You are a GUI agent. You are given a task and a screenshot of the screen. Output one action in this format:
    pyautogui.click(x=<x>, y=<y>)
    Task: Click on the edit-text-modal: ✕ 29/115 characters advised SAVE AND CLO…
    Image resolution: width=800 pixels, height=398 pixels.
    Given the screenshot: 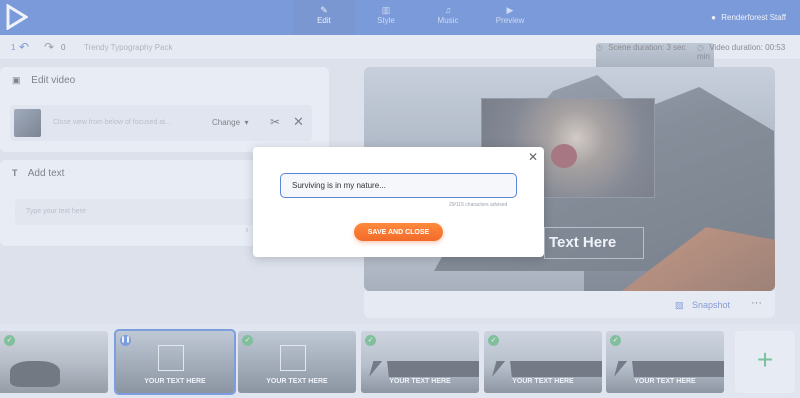 What is the action you would take?
    pyautogui.click(x=398, y=202)
    